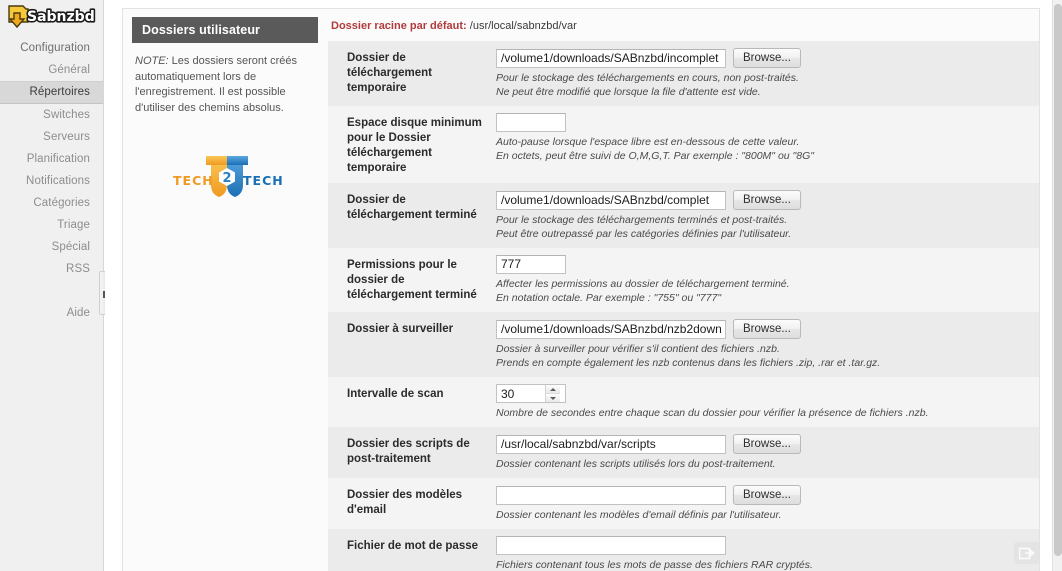 The image size is (1062, 571). I want to click on field-label: Dossier à surveiller, so click(400, 329).